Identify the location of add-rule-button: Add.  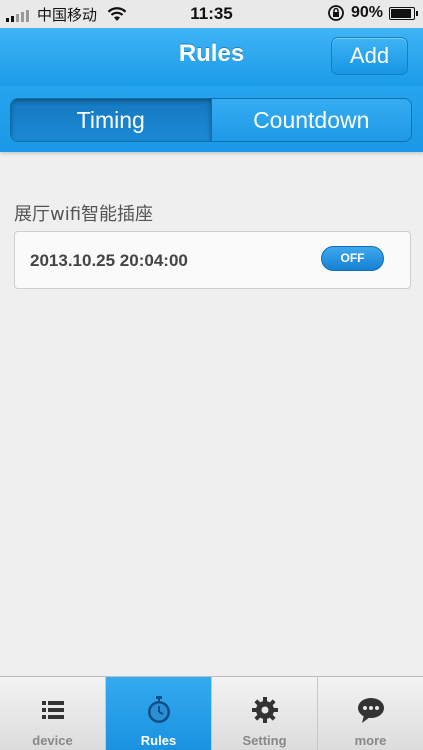
(369, 56).